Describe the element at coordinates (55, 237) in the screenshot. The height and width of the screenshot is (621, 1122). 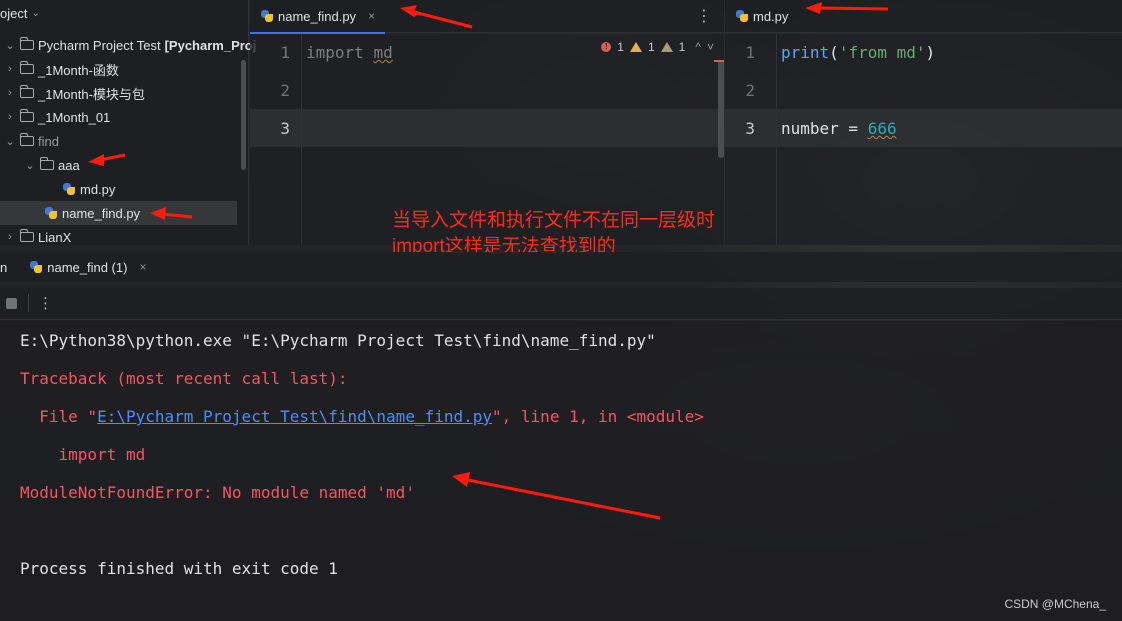
I see `tree-item-label: LianX` at that location.